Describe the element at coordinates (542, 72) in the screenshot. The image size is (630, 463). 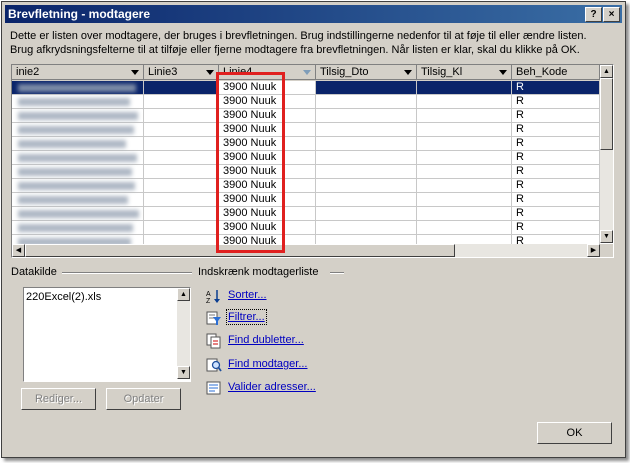
I see `column-header-label: Beh_Kode` at that location.